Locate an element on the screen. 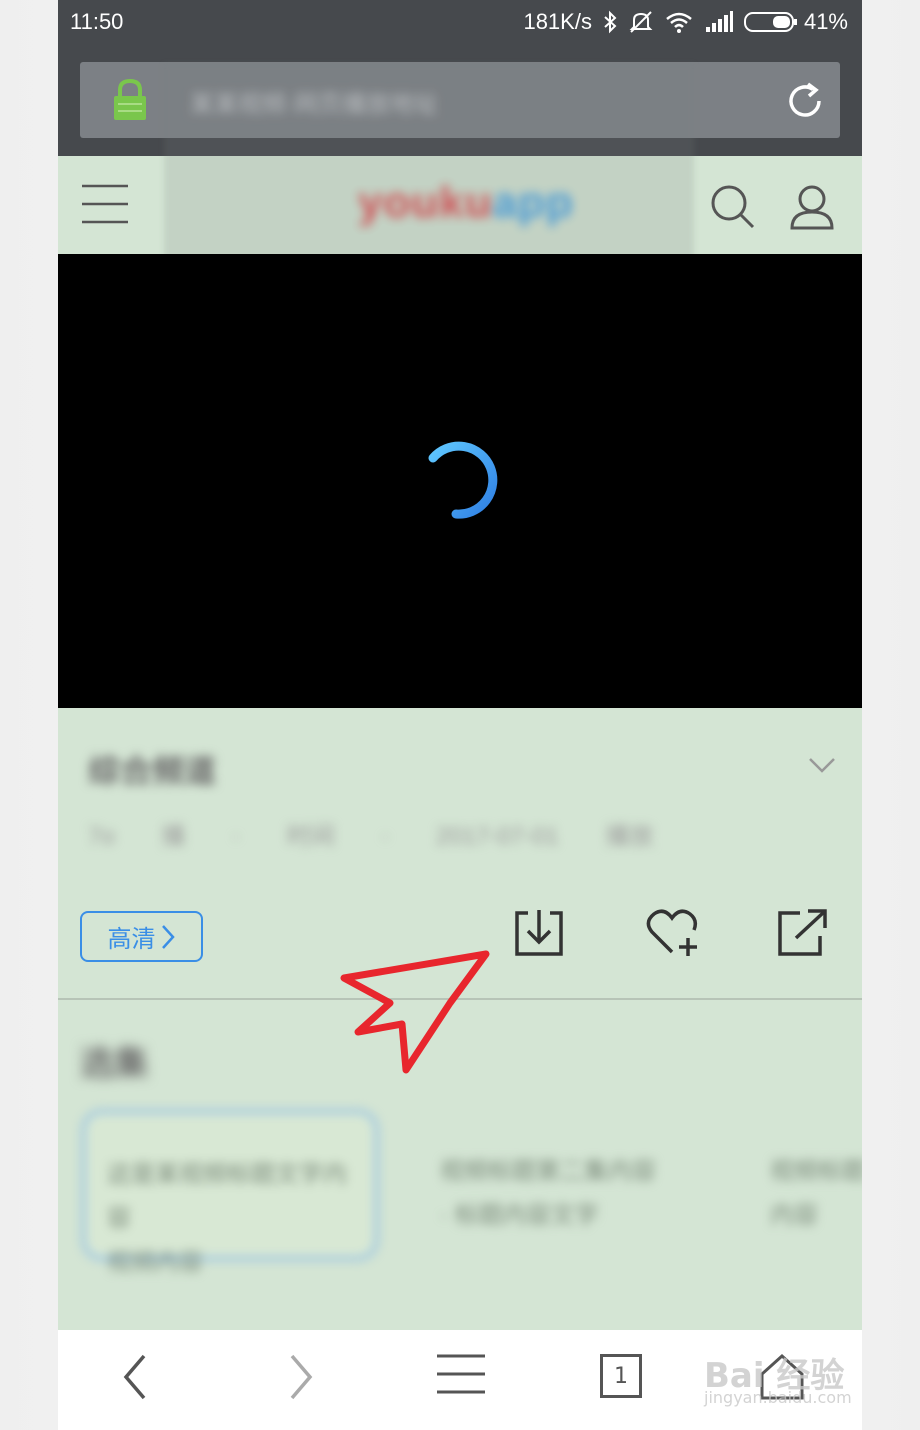 The image size is (920, 1430). network-speed: 181K/s is located at coordinates (557, 21).